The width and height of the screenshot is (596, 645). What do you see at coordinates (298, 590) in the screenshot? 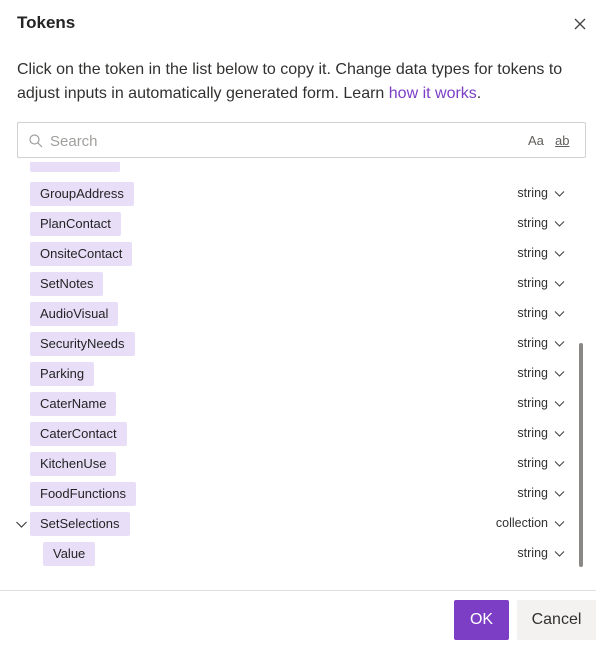
I see `footer-divider` at bounding box center [298, 590].